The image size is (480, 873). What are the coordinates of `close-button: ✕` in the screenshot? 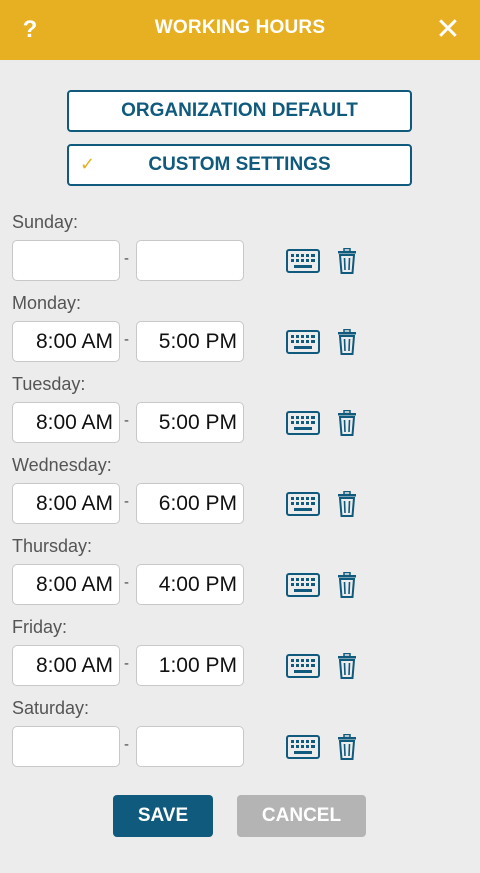 It's located at (448, 30).